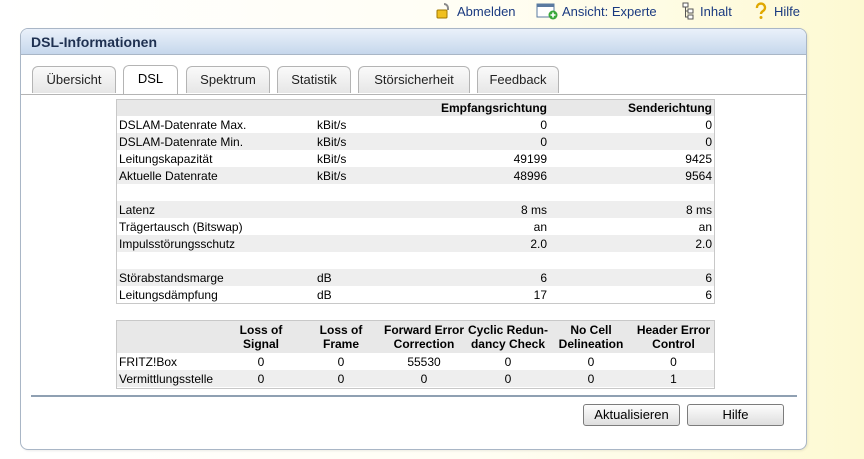 The width and height of the screenshot is (864, 459). What do you see at coordinates (169, 378) in the screenshot?
I see `row-label: Vermittlungsstelle` at bounding box center [169, 378].